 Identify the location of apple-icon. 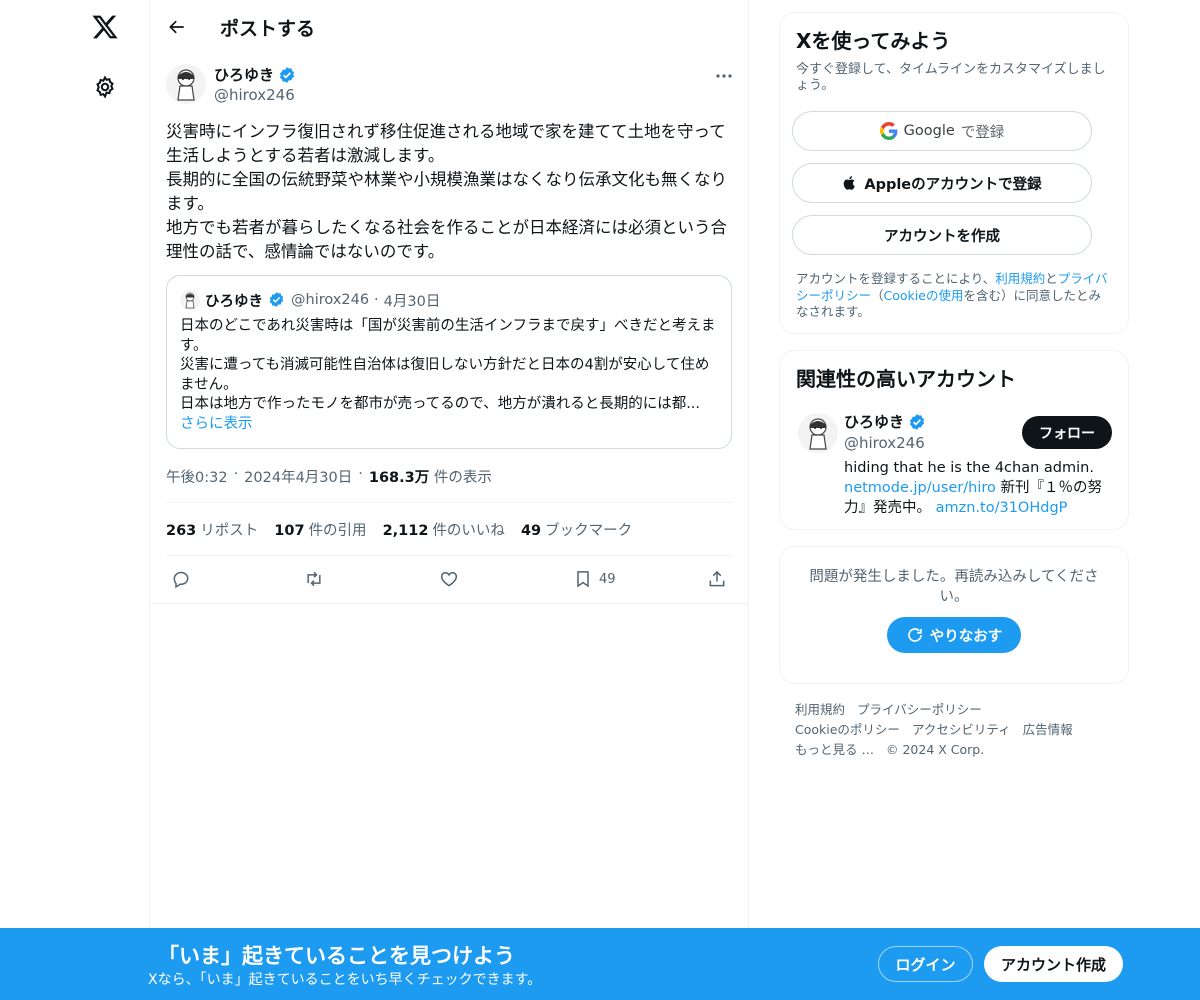
(850, 183).